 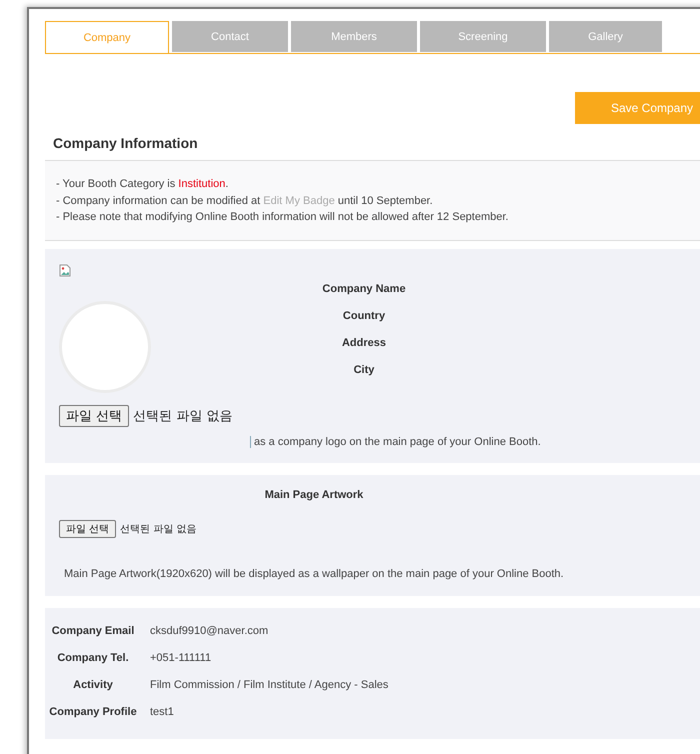 What do you see at coordinates (314, 494) in the screenshot?
I see `artwork-label: Main Page Artwork` at bounding box center [314, 494].